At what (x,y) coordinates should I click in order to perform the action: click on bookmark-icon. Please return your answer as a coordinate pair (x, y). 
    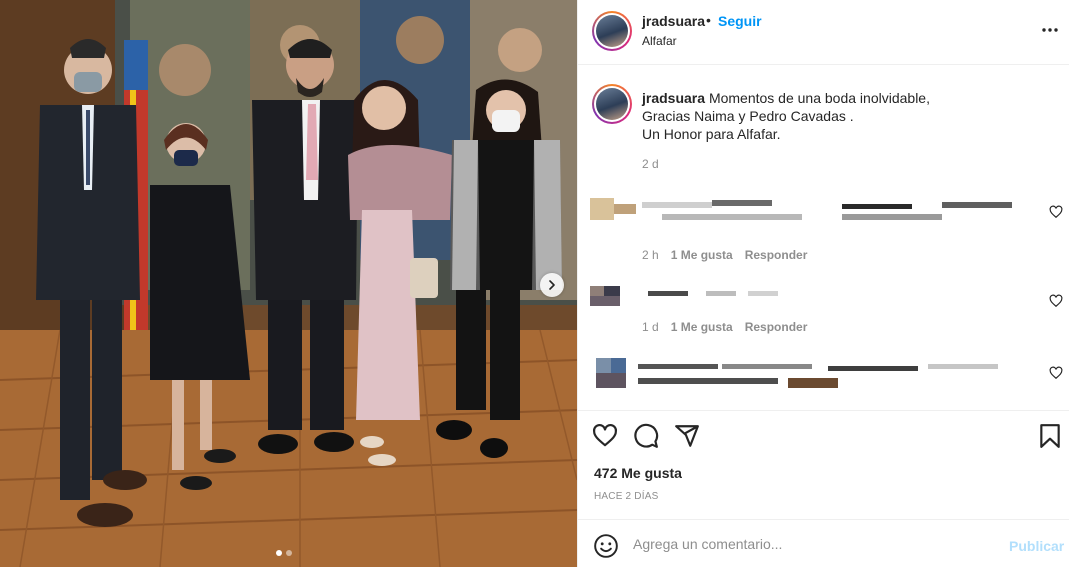
    Looking at the image, I should click on (1050, 436).